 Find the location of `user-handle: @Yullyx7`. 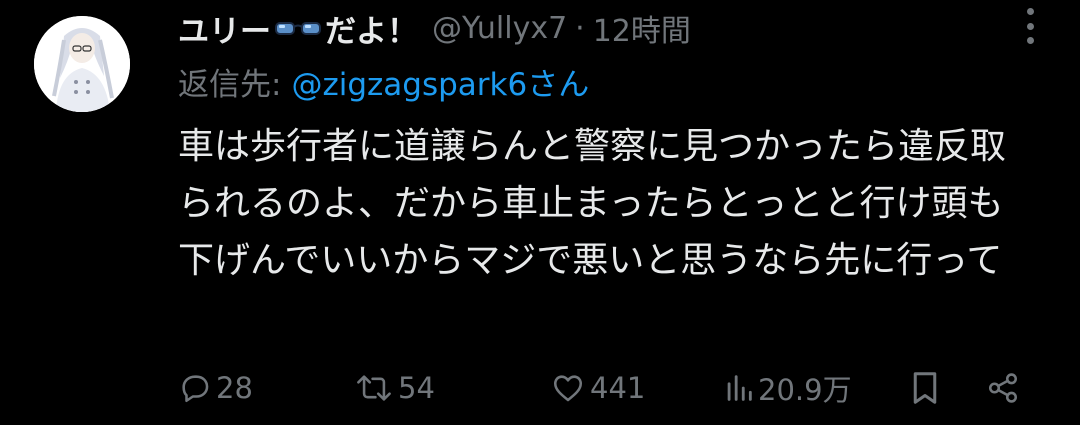

user-handle: @Yullyx7 is located at coordinates (499, 28).